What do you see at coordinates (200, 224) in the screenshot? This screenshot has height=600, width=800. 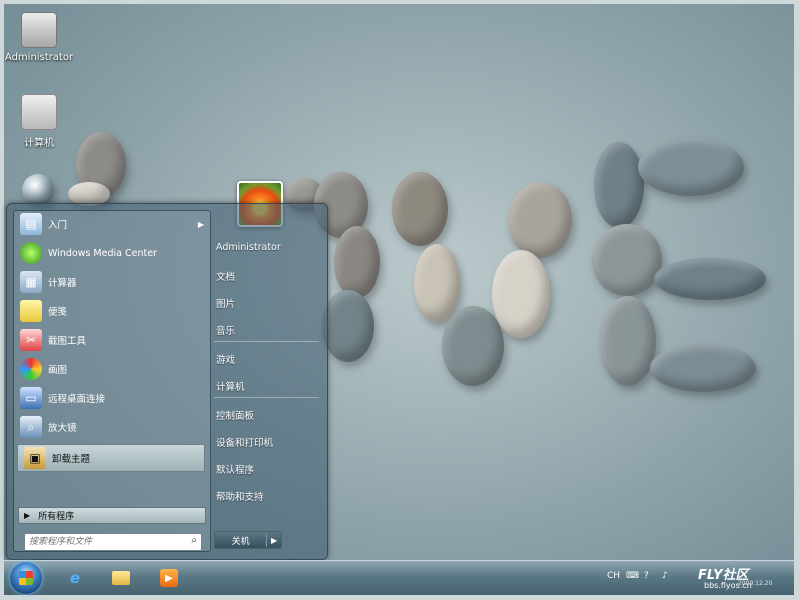 I see `submenu-arrow-icon: ▶` at bounding box center [200, 224].